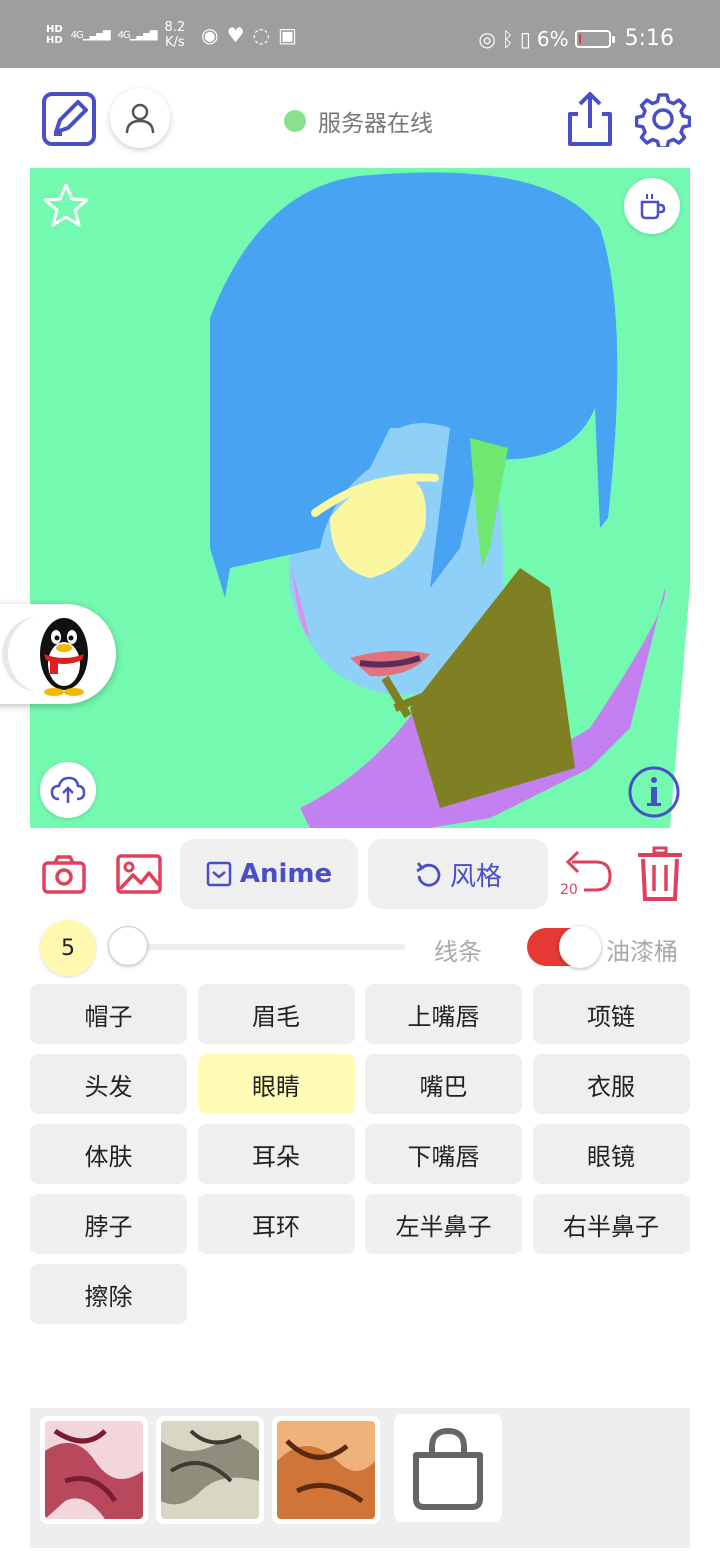 This screenshot has height=1560, width=720. Describe the element at coordinates (443, 1084) in the screenshot. I see `label-chip: 嘴巴` at that location.